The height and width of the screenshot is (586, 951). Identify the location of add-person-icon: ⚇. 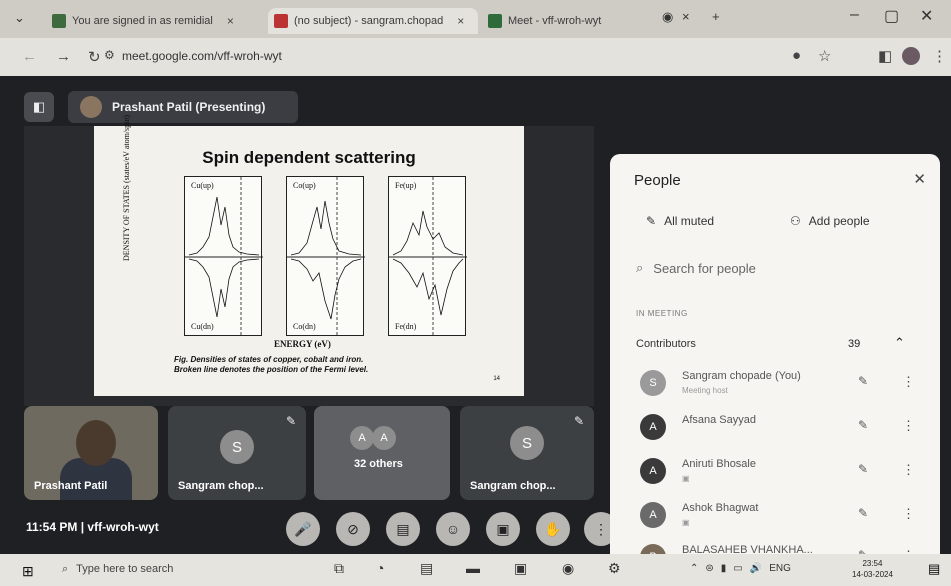
(795, 221).